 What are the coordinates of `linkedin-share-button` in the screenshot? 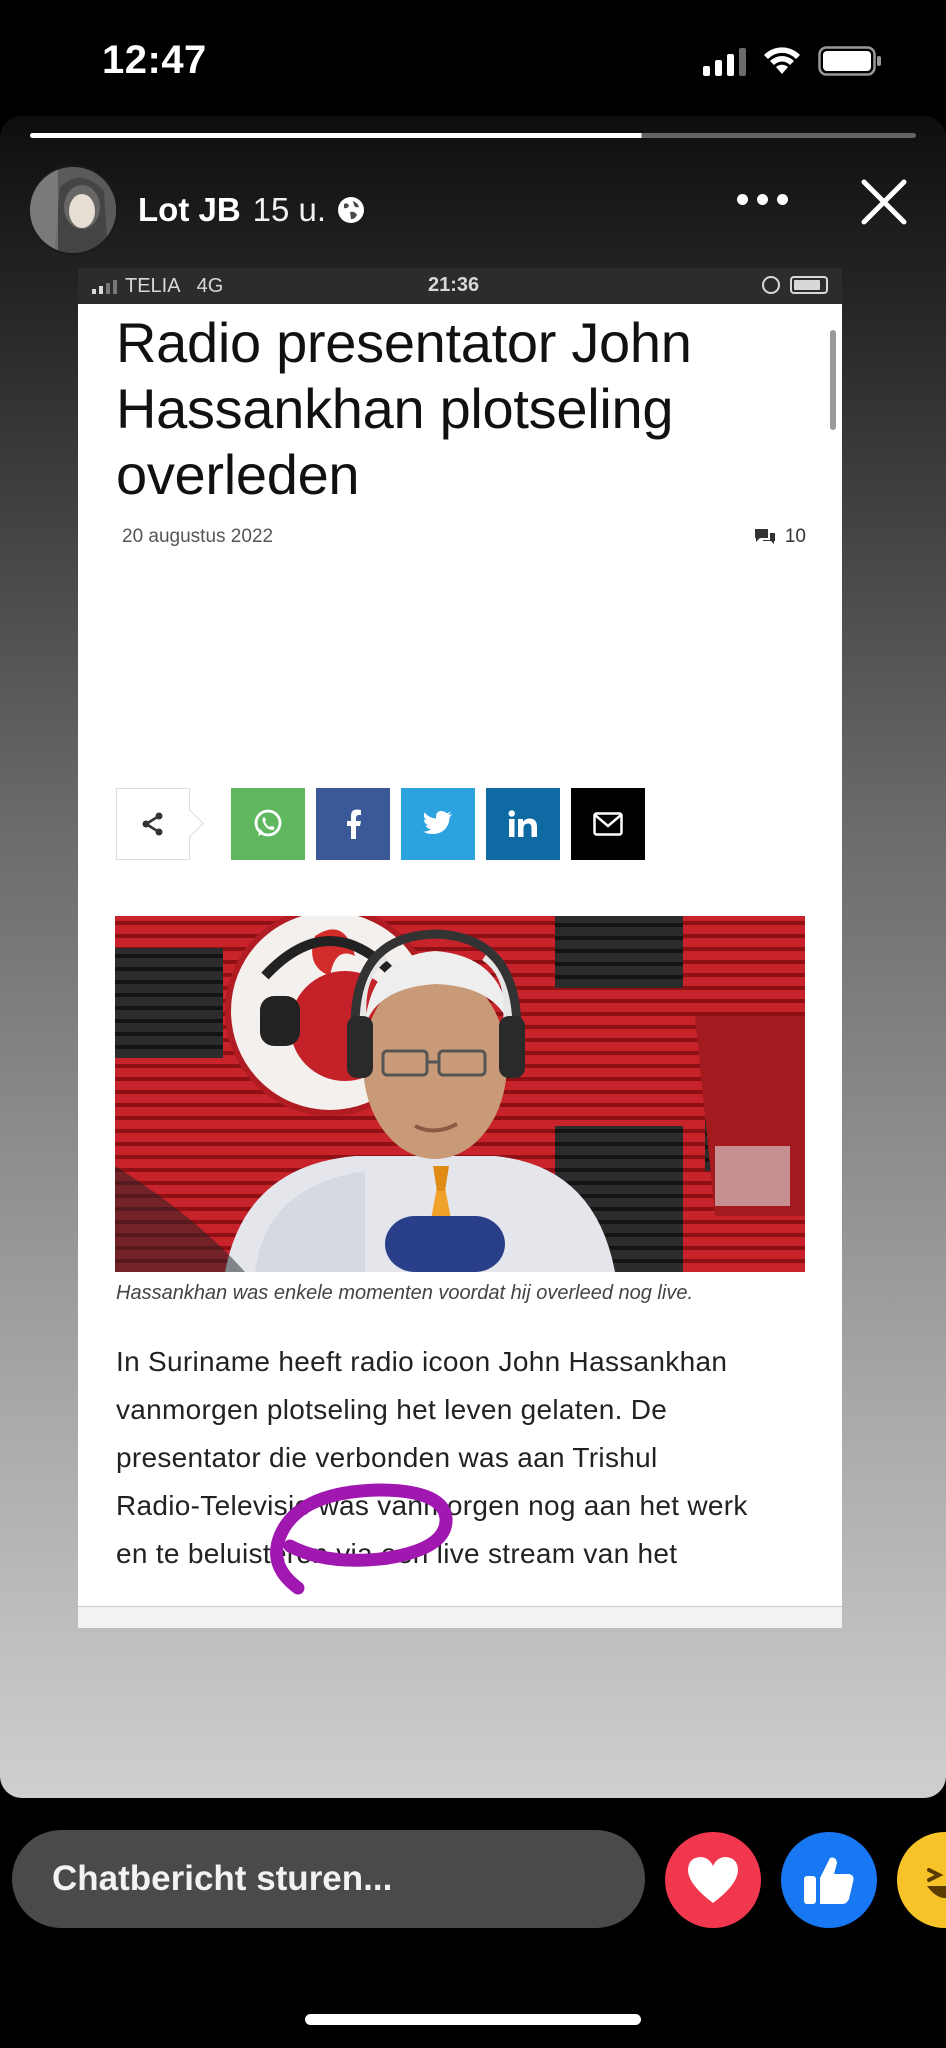 It's located at (523, 824).